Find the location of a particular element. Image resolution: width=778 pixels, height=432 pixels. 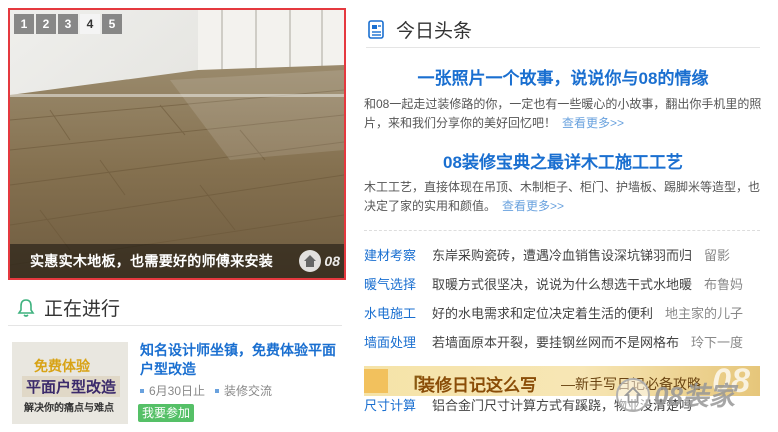

headline-link-2: 08装修宝典之最详木工施工工艺 is located at coordinates (563, 160).